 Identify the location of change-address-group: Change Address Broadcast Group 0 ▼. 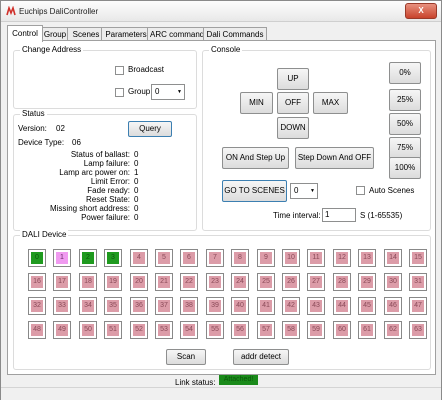
(105, 77).